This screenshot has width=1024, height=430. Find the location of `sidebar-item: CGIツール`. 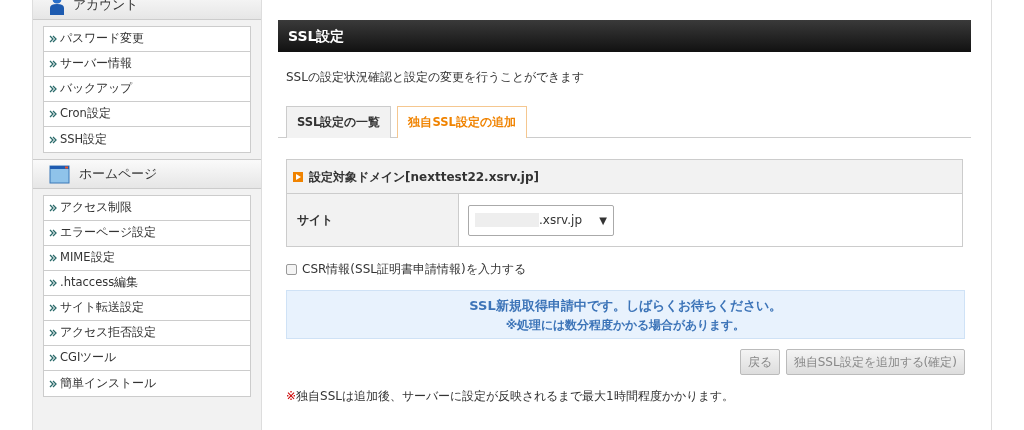

sidebar-item: CGIツール is located at coordinates (147, 358).